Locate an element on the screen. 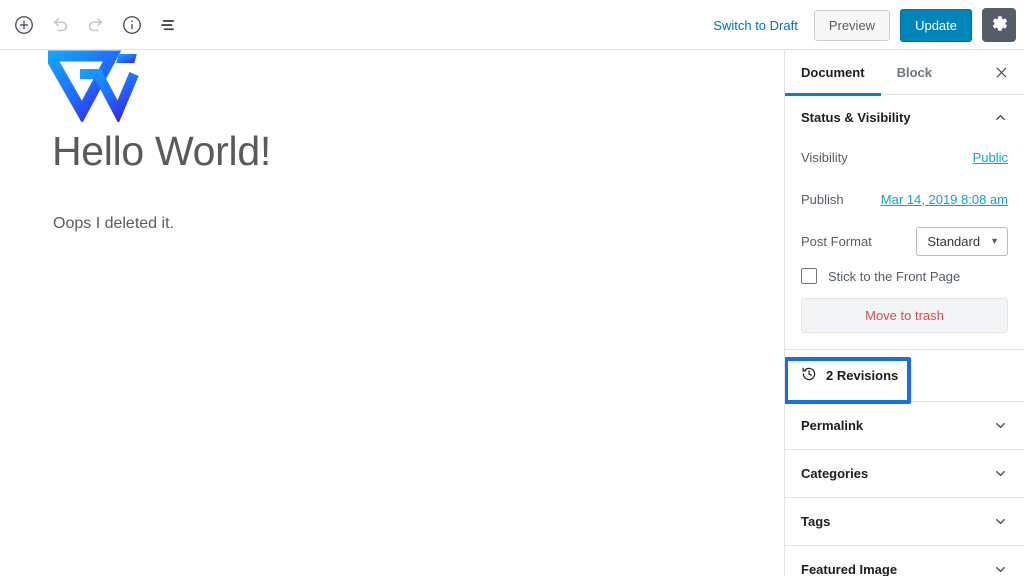 Image resolution: width=1024 pixels, height=576 pixels. switch-to-draft-link: Switch to Draft is located at coordinates (755, 25).